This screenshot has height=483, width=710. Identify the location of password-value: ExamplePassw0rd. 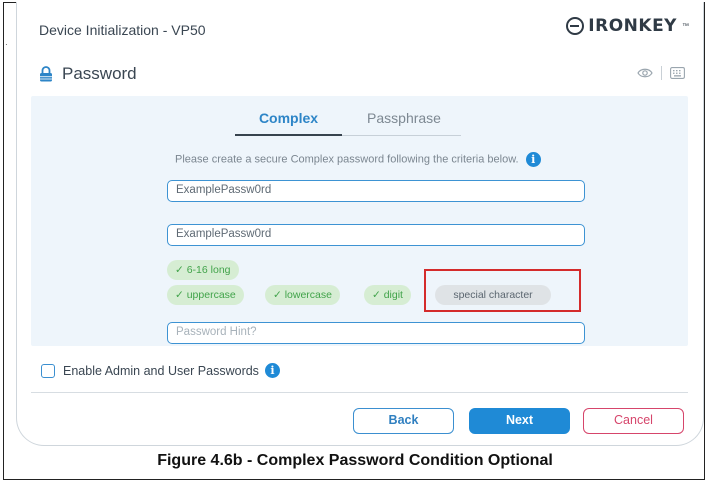
(224, 190).